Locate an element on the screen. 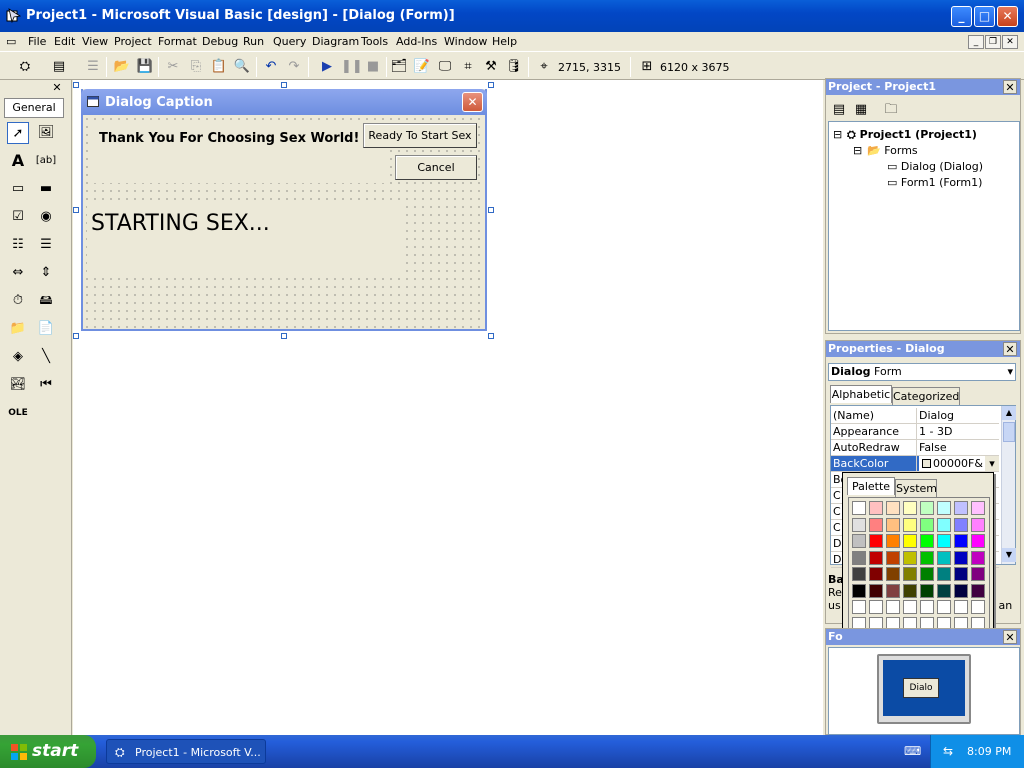 Image resolution: width=1024 pixels, height=768 pixels. mdi-minimize-button: _ is located at coordinates (976, 42).